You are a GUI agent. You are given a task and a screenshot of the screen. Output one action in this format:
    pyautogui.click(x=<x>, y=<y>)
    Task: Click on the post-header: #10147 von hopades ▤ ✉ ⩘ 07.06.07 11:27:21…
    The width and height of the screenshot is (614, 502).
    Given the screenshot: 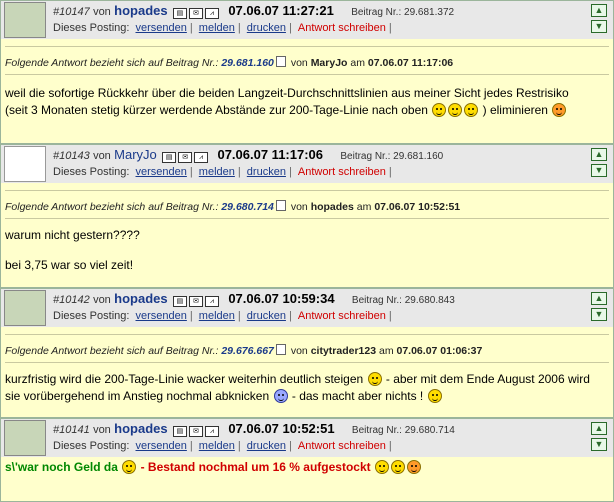 What is the action you would take?
    pyautogui.click(x=307, y=20)
    